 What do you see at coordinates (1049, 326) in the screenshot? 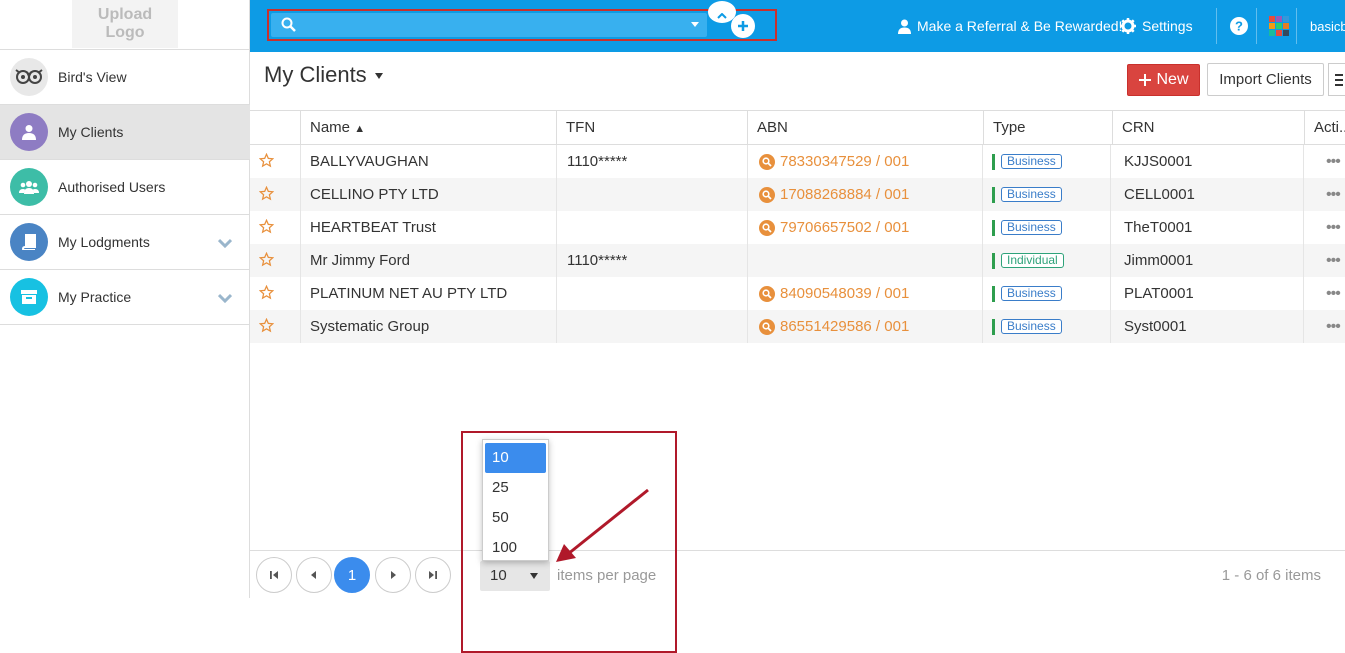
I see `cell-type: Business` at bounding box center [1049, 326].